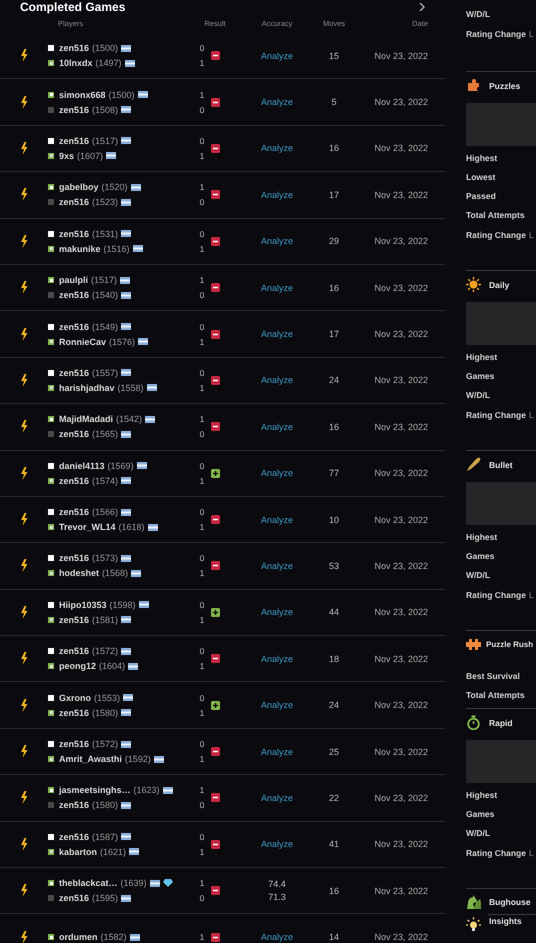 The width and height of the screenshot is (536, 943). I want to click on player-rating: (1581), so click(105, 619).